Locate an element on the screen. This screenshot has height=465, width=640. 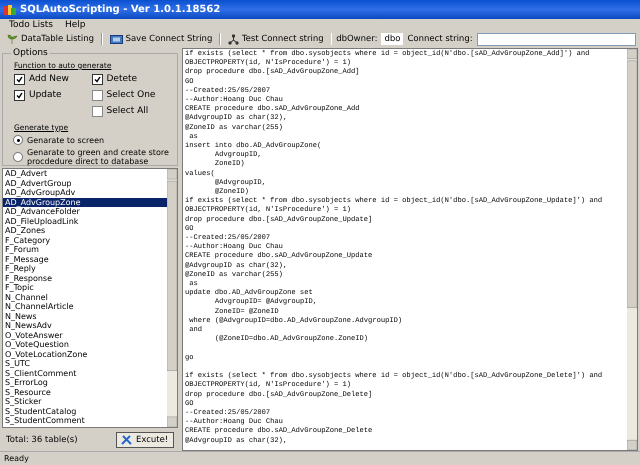
list-item: O_VoteLocationZone is located at coordinates (85, 354).